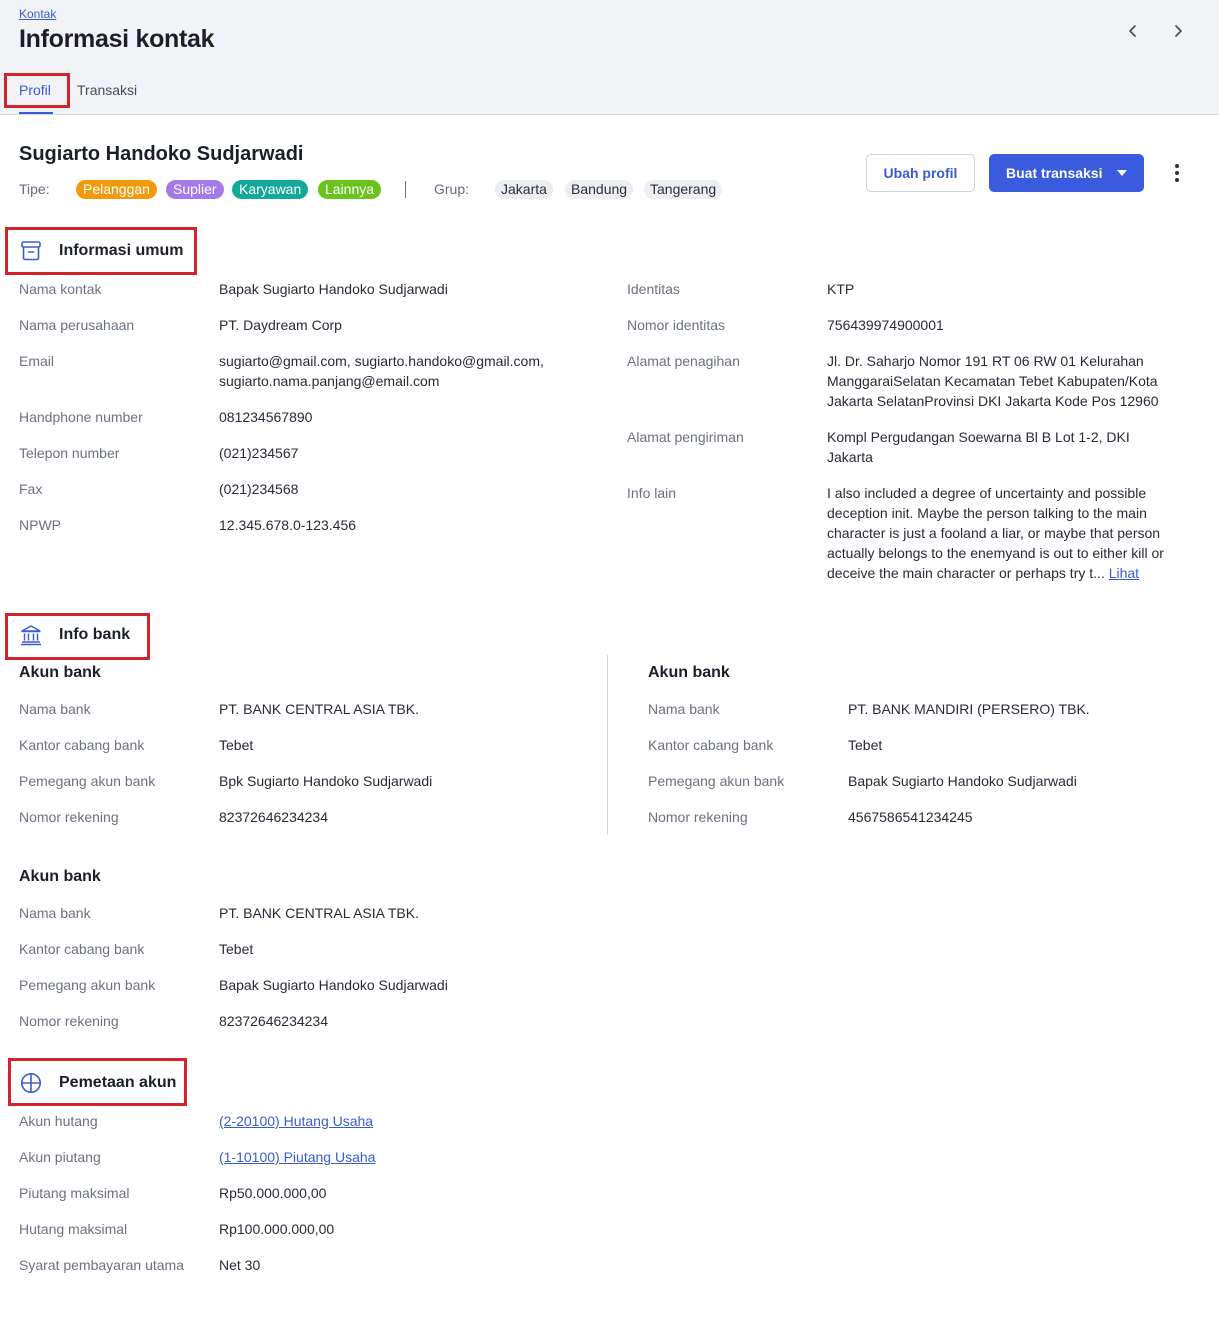 This screenshot has width=1219, height=1343. I want to click on tab-profil: Profil, so click(35, 90).